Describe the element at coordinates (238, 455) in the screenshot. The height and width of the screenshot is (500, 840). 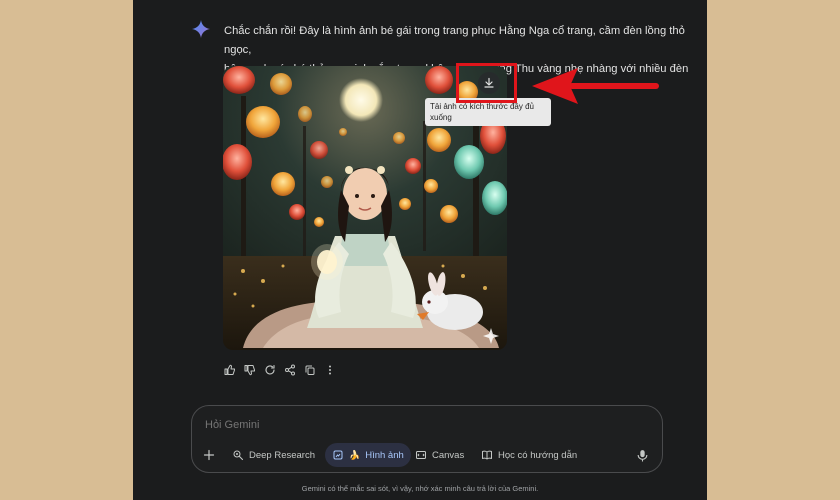
I see `deep-research-icon` at that location.